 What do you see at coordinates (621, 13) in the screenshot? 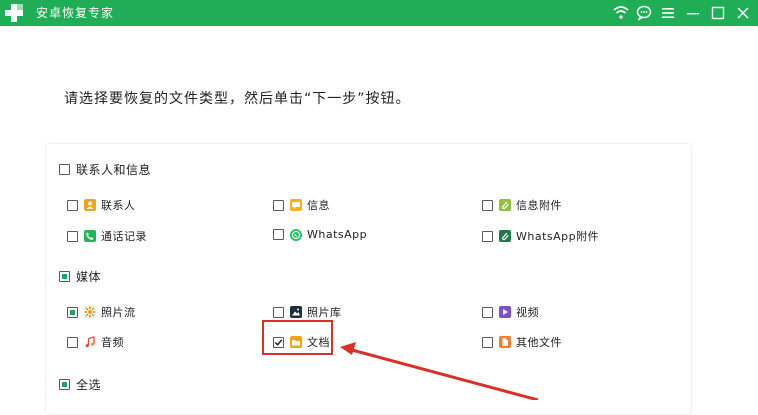
I see `wifi-icon` at bounding box center [621, 13].